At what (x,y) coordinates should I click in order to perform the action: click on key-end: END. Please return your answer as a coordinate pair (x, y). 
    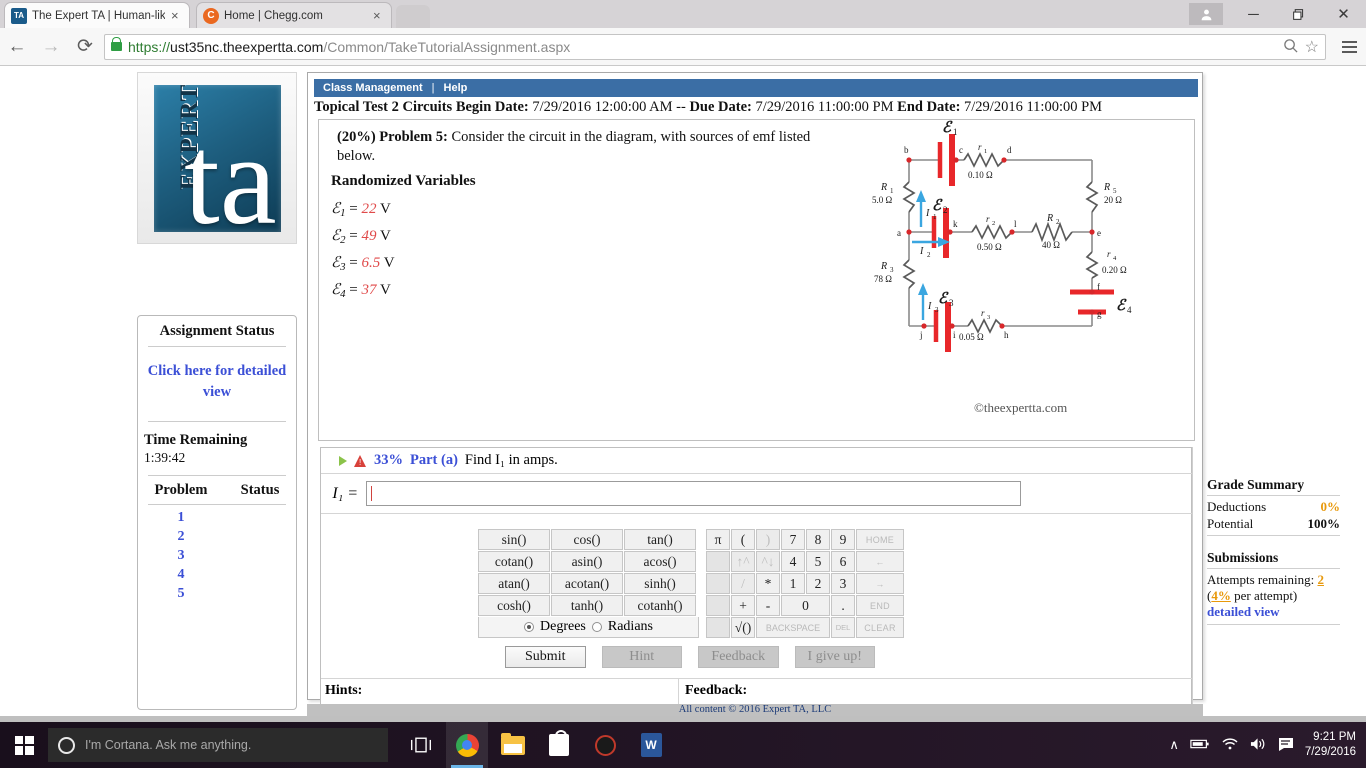
    Looking at the image, I should click on (880, 605).